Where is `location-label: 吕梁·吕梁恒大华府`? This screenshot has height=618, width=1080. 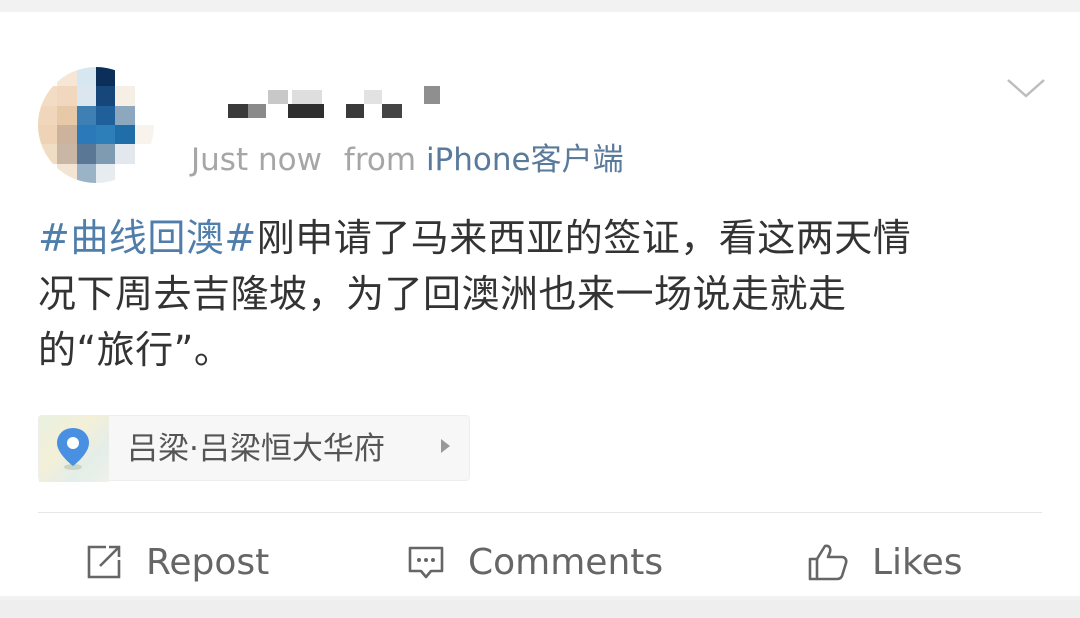 location-label: 吕梁·吕梁恒大华府 is located at coordinates (256, 449).